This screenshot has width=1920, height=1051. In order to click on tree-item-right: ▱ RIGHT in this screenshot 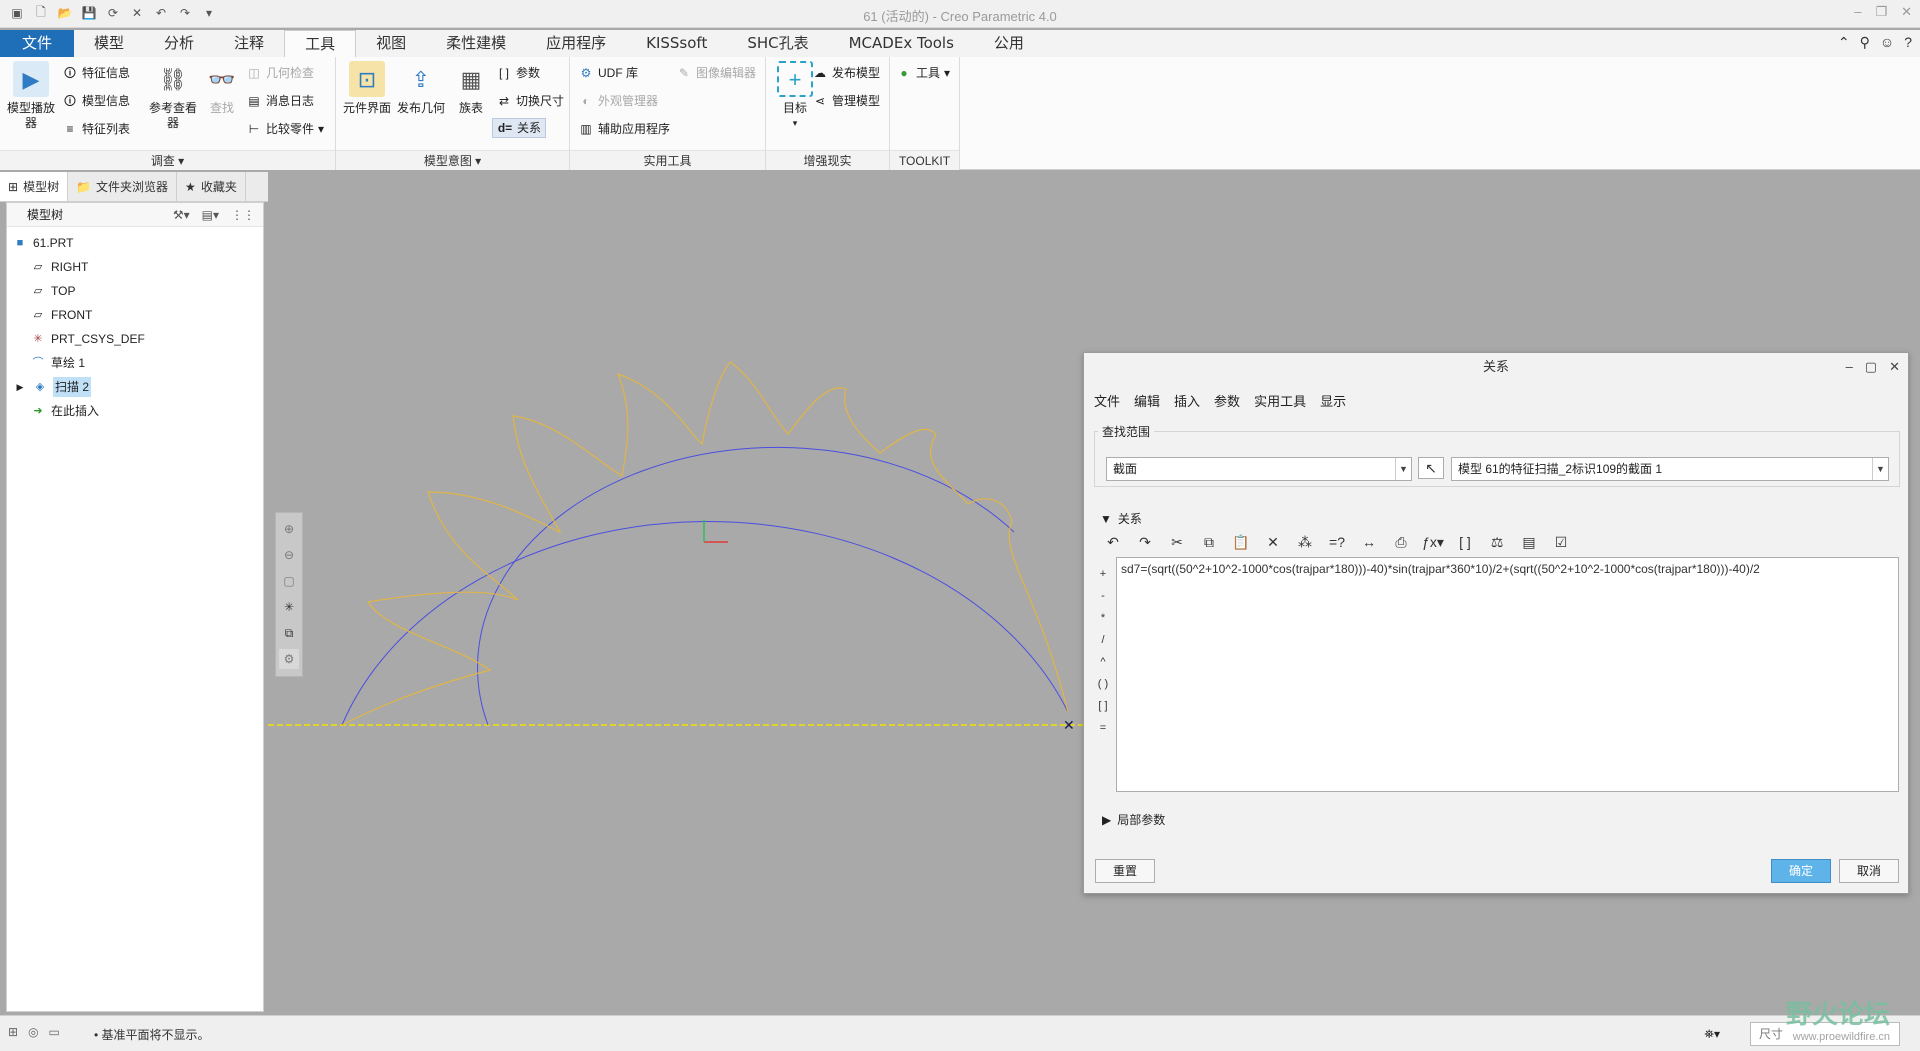, I will do `click(60, 267)`.